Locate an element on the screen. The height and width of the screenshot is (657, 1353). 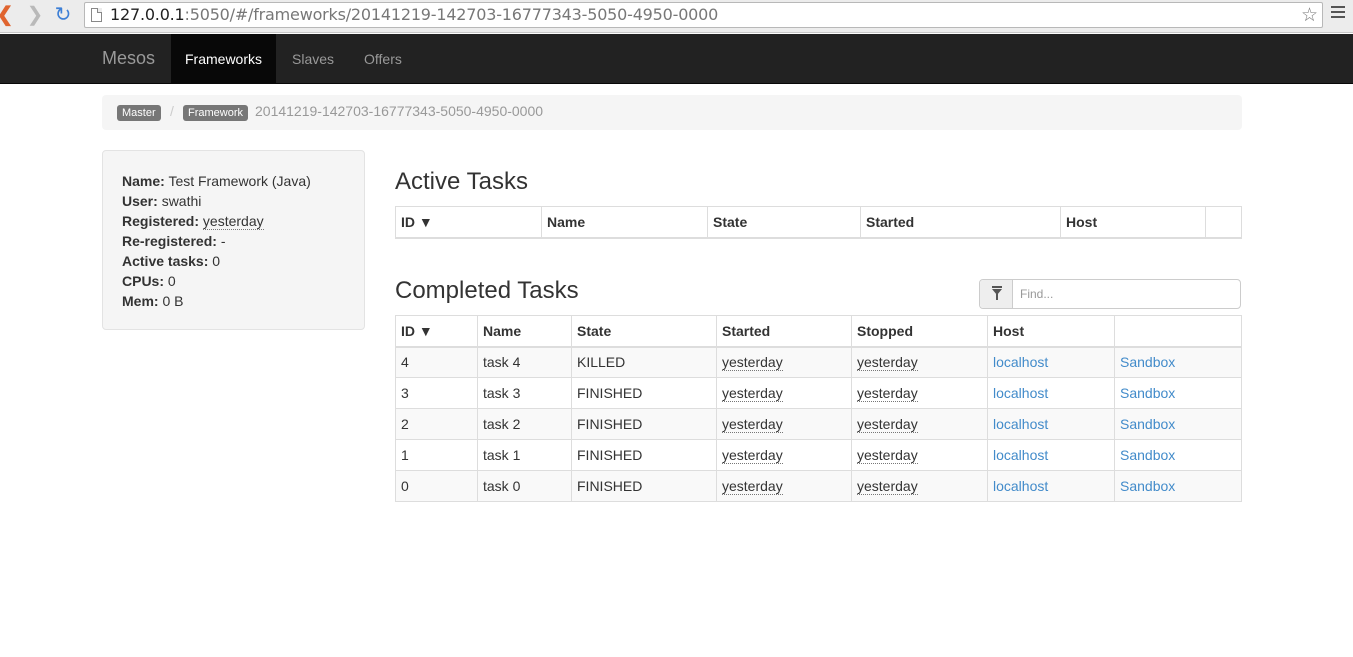
active-col-id: ID ▼ is located at coordinates (468, 222).